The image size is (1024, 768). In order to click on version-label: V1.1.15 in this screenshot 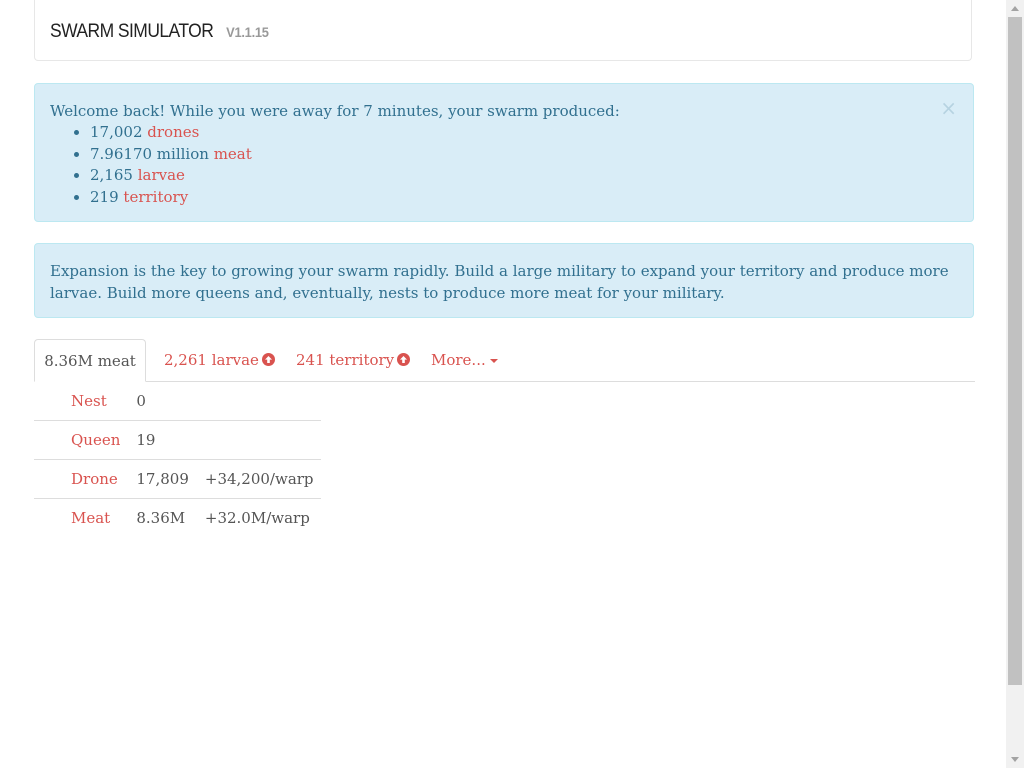, I will do `click(247, 32)`.